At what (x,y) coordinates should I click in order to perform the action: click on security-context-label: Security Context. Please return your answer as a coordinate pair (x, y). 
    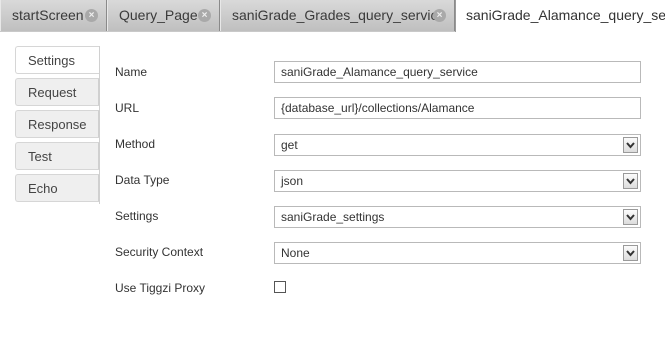
    Looking at the image, I should click on (159, 252).